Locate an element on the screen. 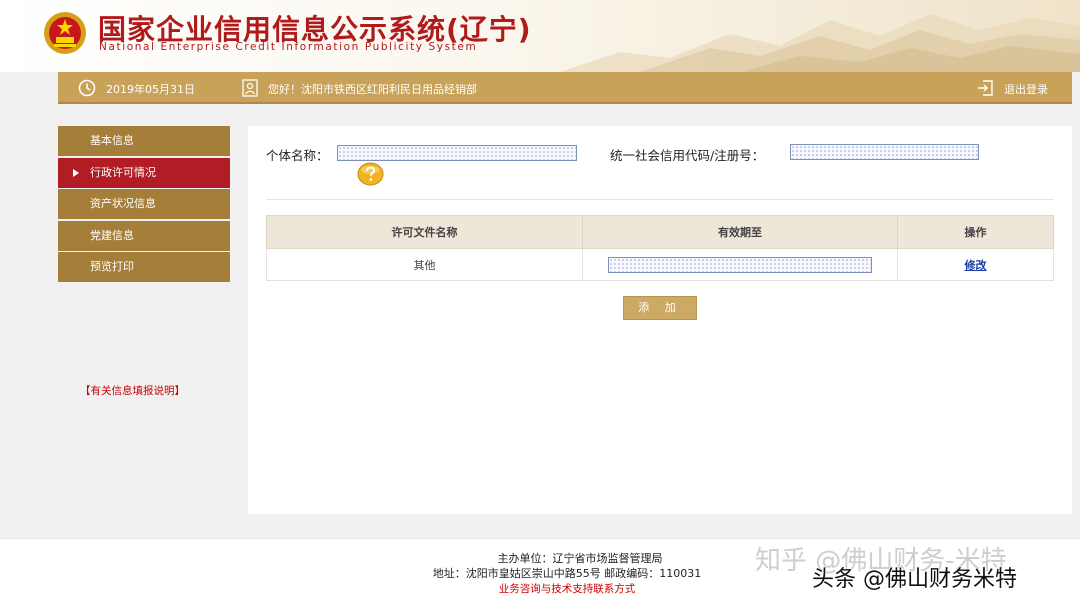 This screenshot has height=608, width=1080. national-emblem-icon is located at coordinates (65, 33).